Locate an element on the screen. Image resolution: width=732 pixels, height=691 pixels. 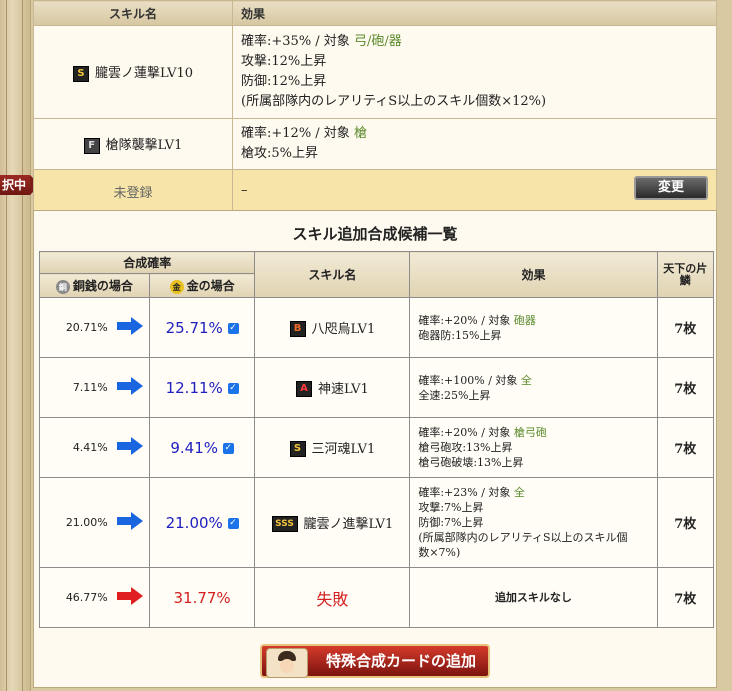
effect-header: 効果 is located at coordinates (474, 13).